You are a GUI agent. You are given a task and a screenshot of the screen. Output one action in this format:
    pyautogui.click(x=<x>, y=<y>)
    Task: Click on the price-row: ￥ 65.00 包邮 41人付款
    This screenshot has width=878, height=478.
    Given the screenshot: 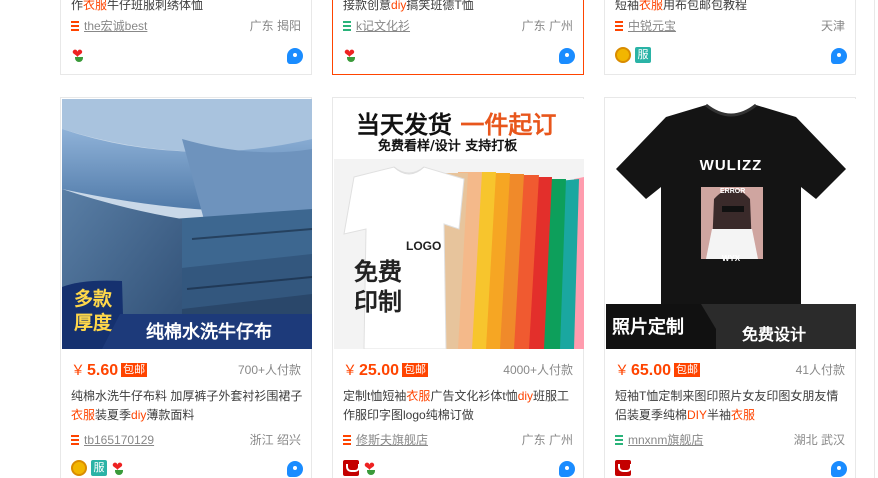 What is the action you would take?
    pyautogui.click(x=730, y=370)
    